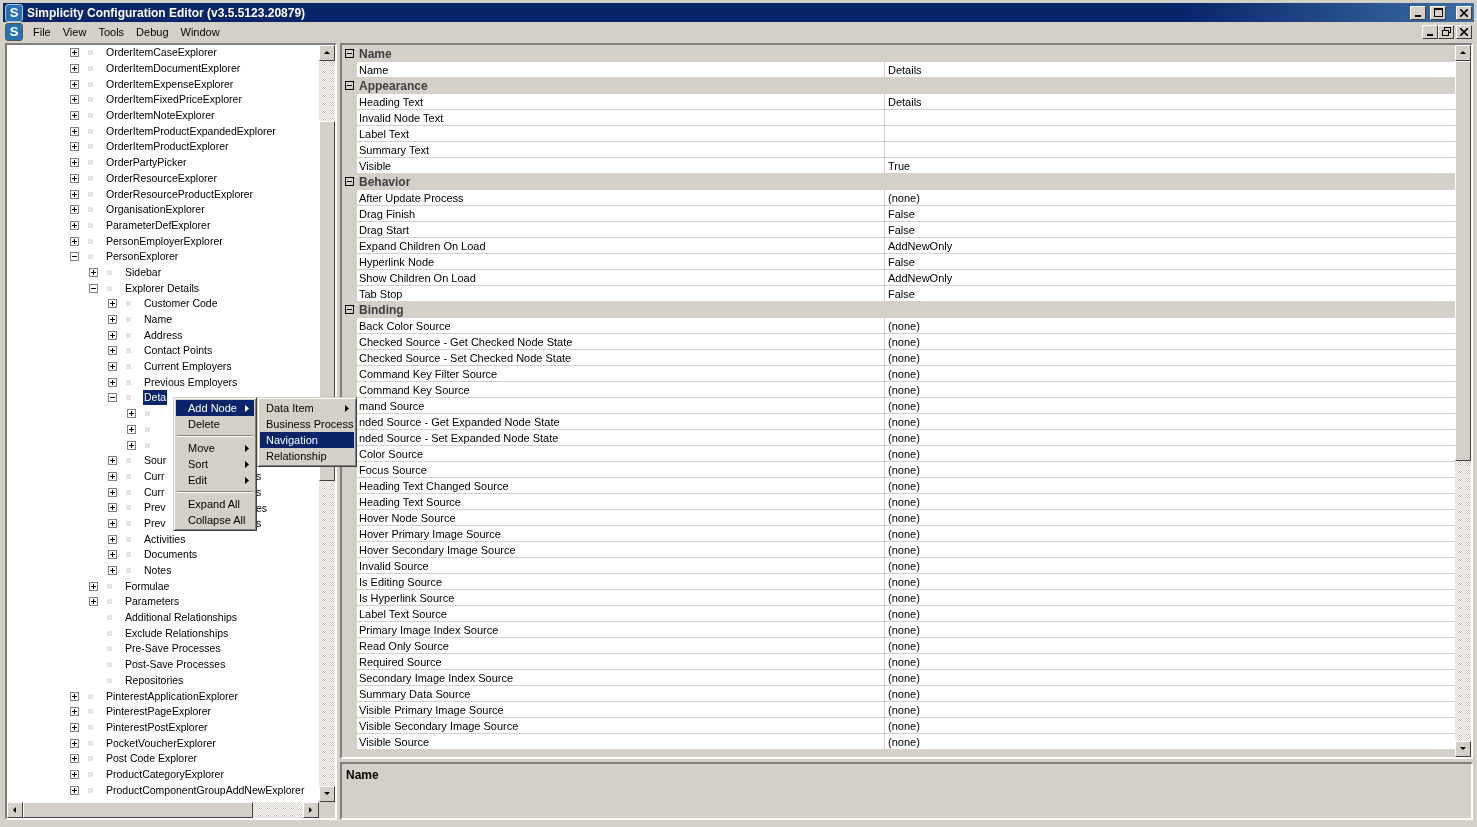 This screenshot has height=827, width=1477. Describe the element at coordinates (621, 198) in the screenshot. I see `property-name: After Update Process` at that location.